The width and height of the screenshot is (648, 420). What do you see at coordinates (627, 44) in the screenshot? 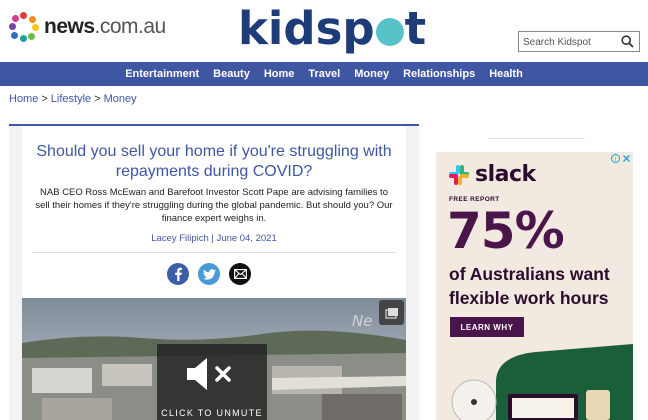
I see `search-icon` at bounding box center [627, 44].